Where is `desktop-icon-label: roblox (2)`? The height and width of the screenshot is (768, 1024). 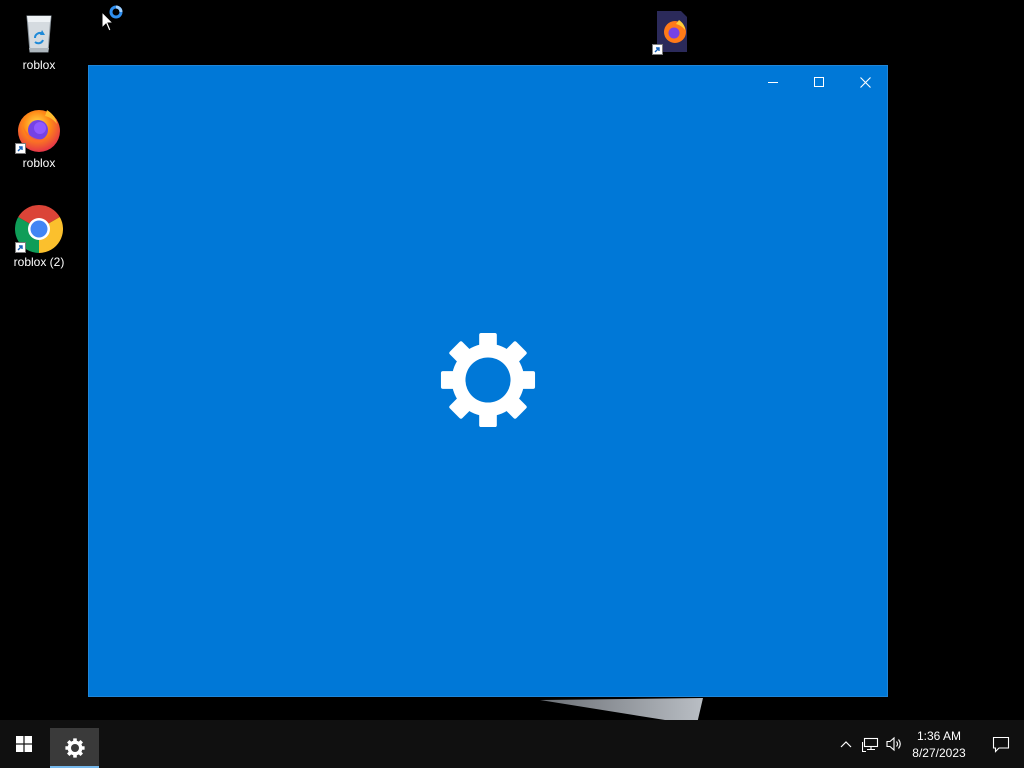 desktop-icon-label: roblox (2) is located at coordinates (39, 262).